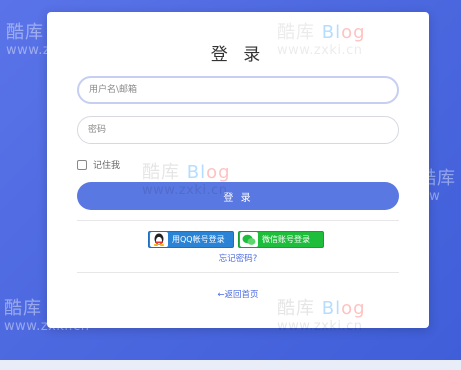 The width and height of the screenshot is (461, 370). What do you see at coordinates (238, 196) in the screenshot?
I see `login-button: 登 录` at bounding box center [238, 196].